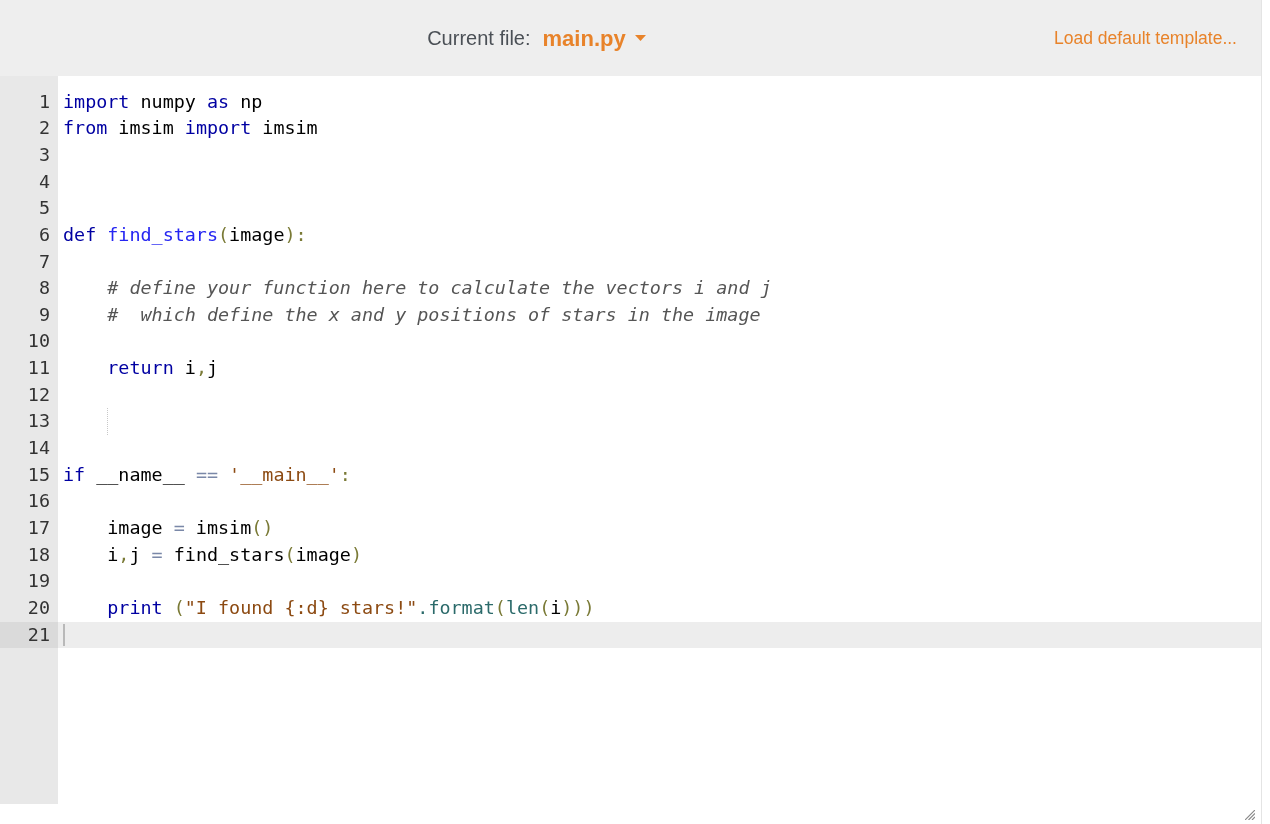  Describe the element at coordinates (38, 607) in the screenshot. I see `line-number: 20` at that location.